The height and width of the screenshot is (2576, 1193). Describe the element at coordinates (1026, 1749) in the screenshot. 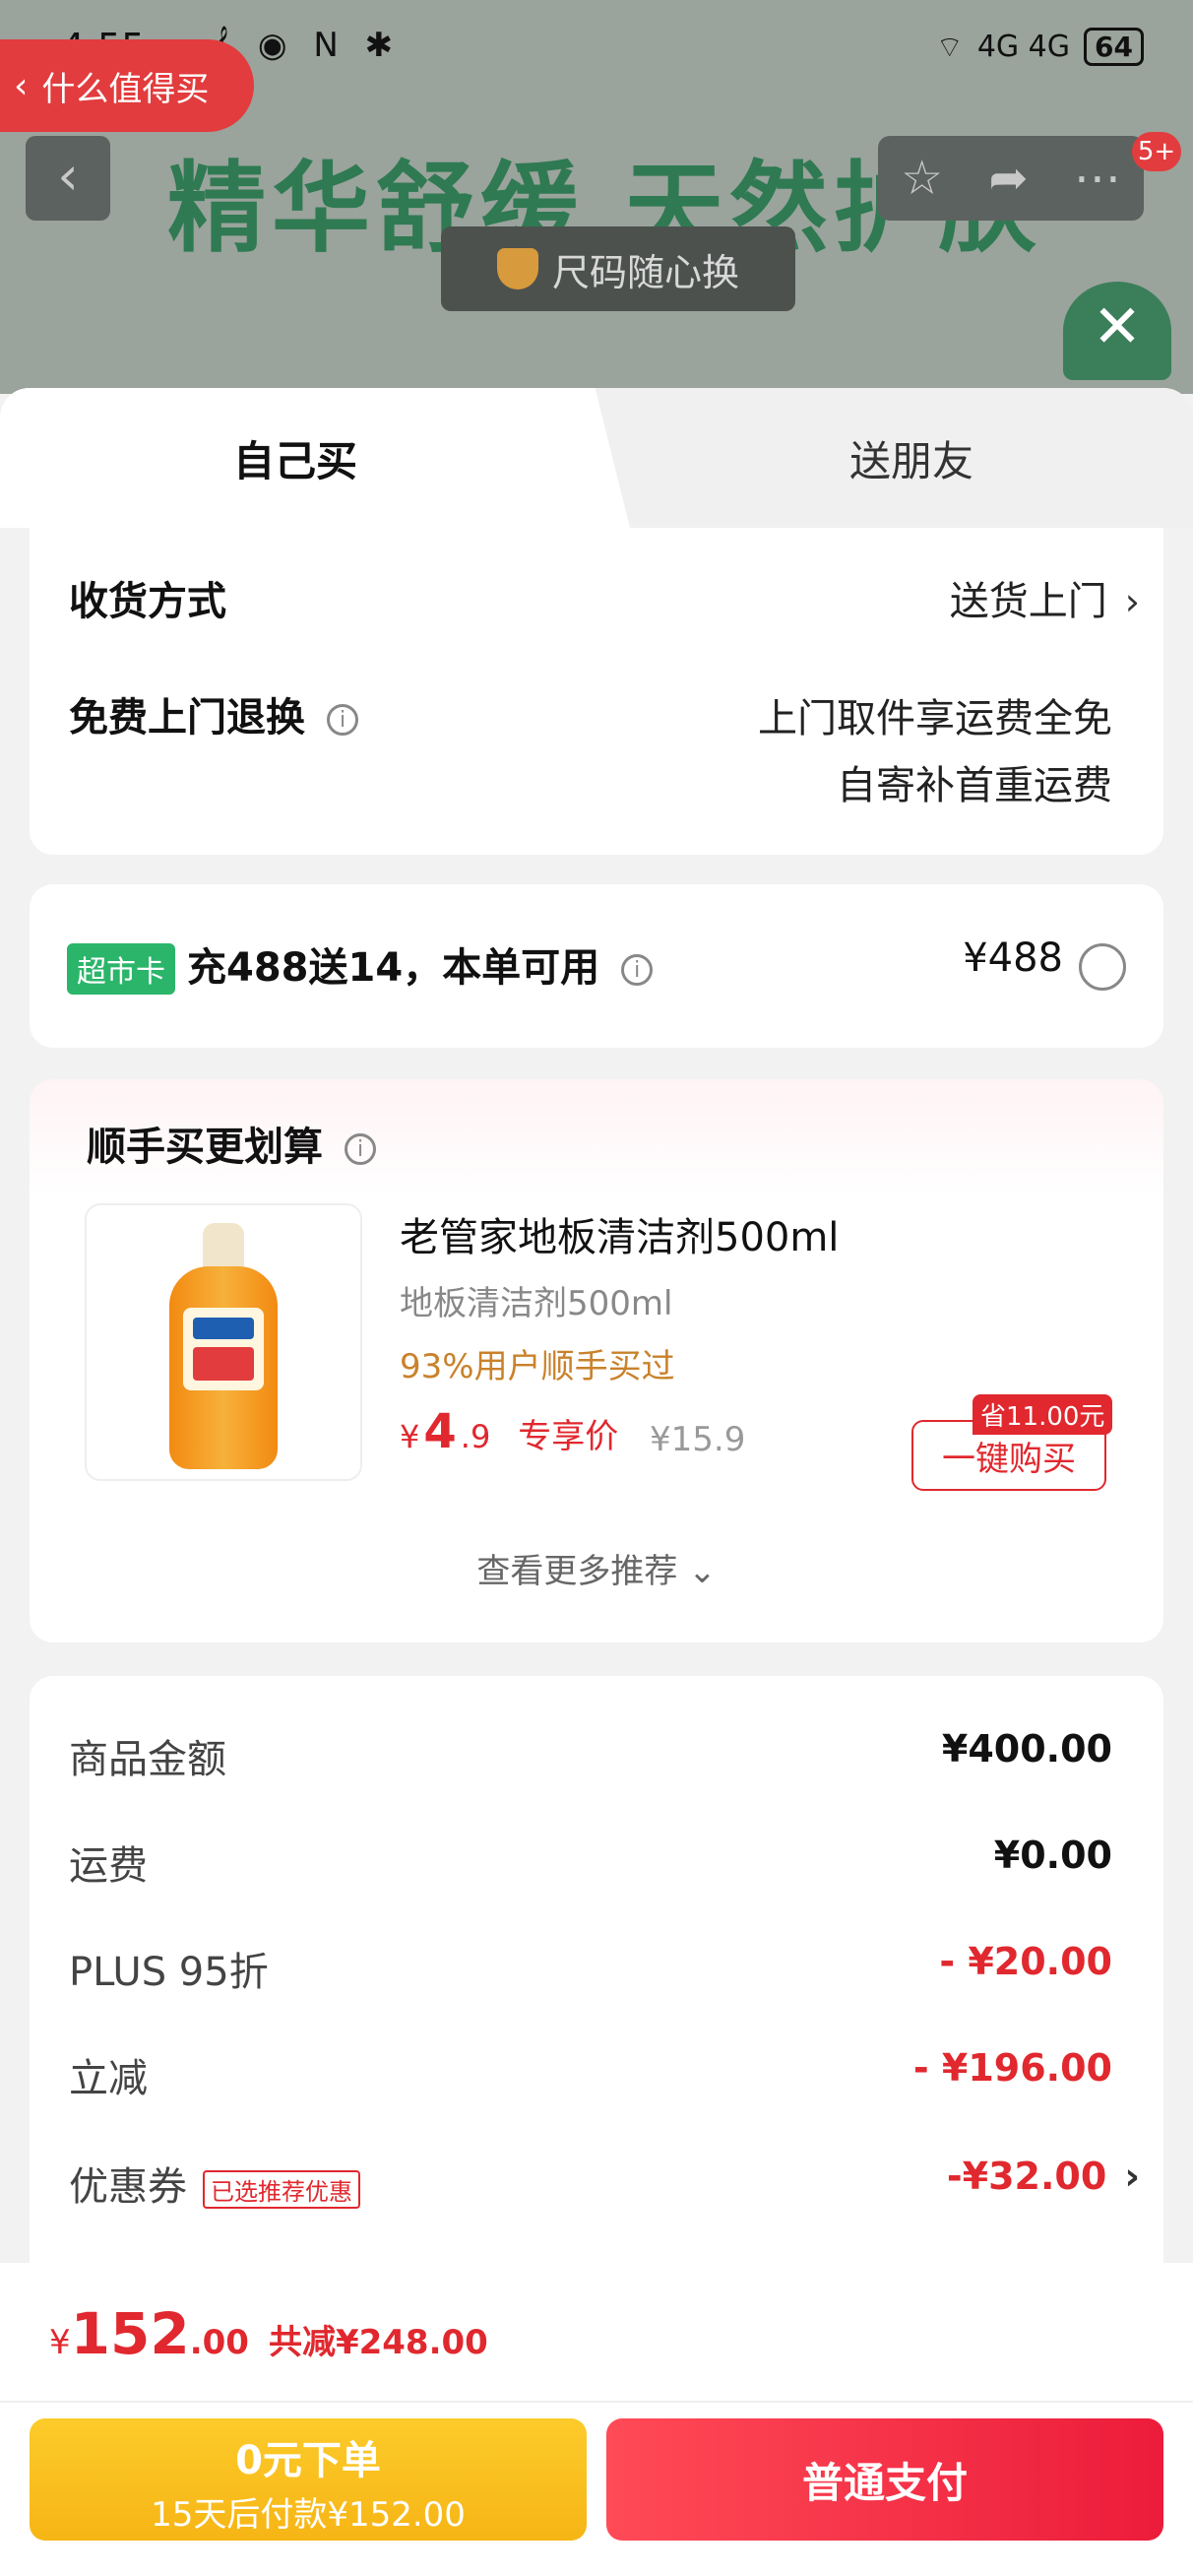

I see `bill-value: ¥400.00` at that location.